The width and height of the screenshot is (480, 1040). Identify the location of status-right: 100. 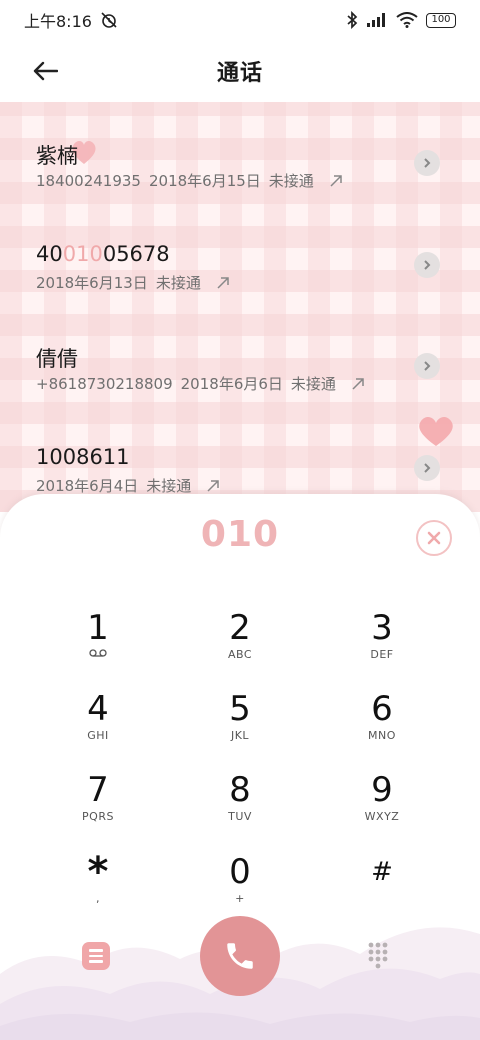
(401, 20).